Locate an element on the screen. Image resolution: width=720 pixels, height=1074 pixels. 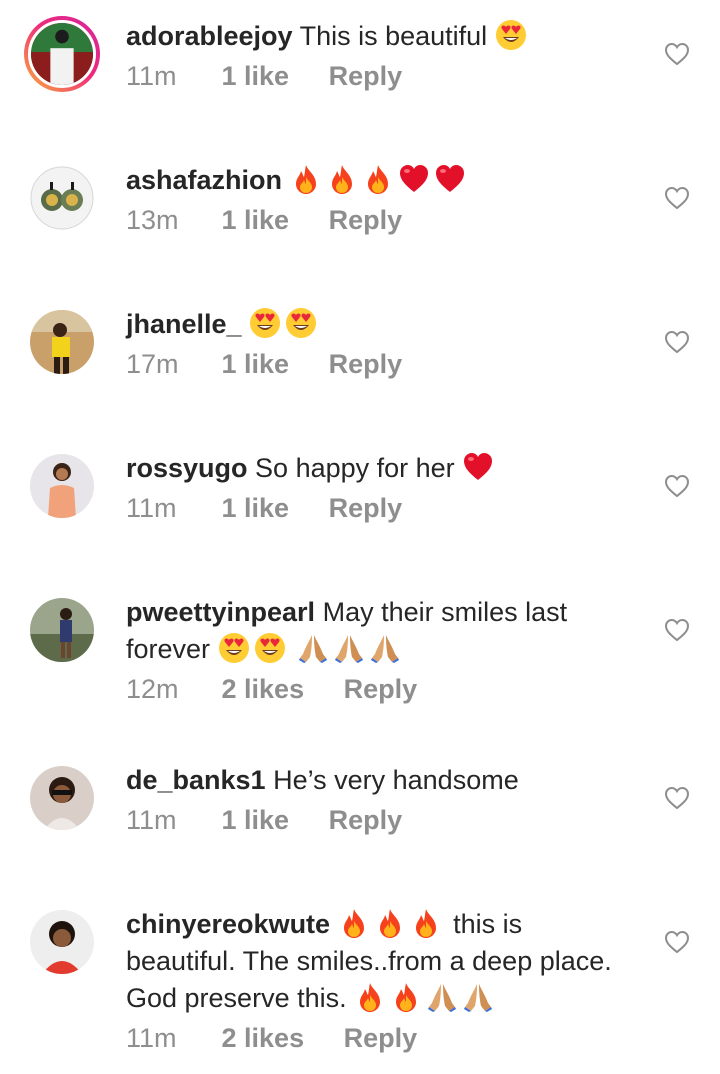
avatar-chinyereokwute is located at coordinates (62, 942).